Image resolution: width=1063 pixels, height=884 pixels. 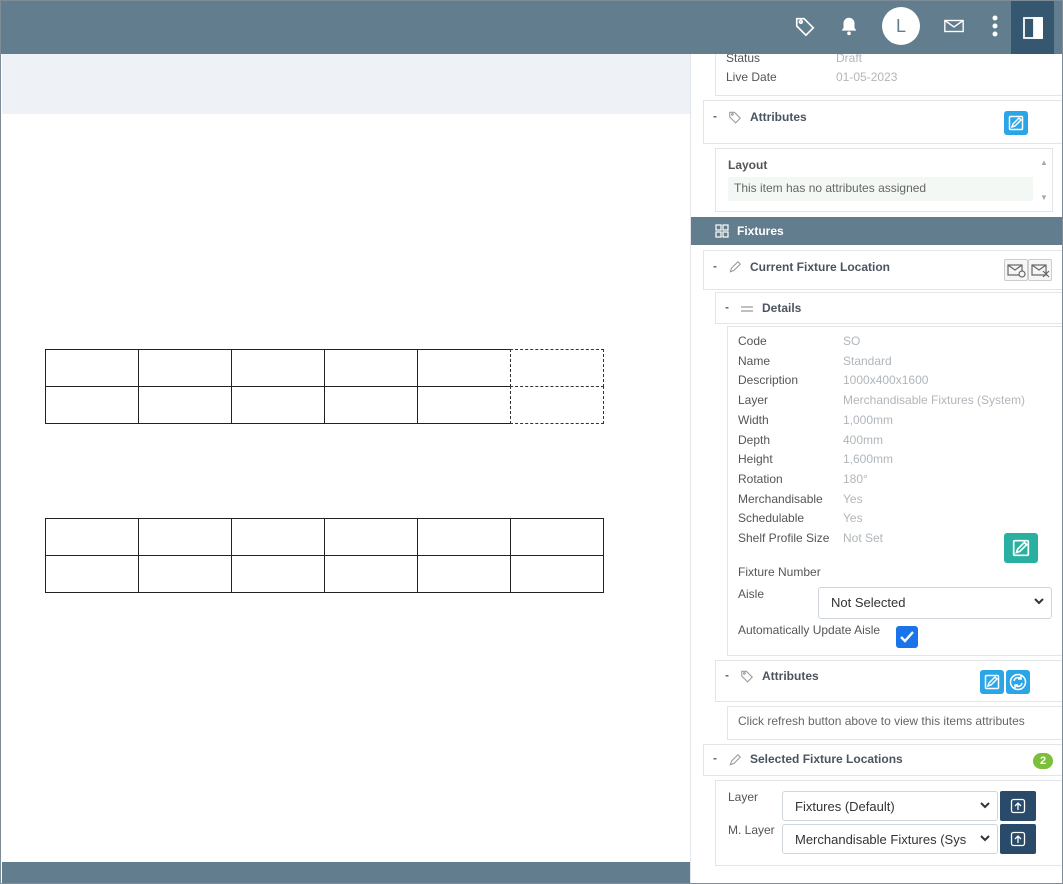 I want to click on menu-icon, so click(x=747, y=309).